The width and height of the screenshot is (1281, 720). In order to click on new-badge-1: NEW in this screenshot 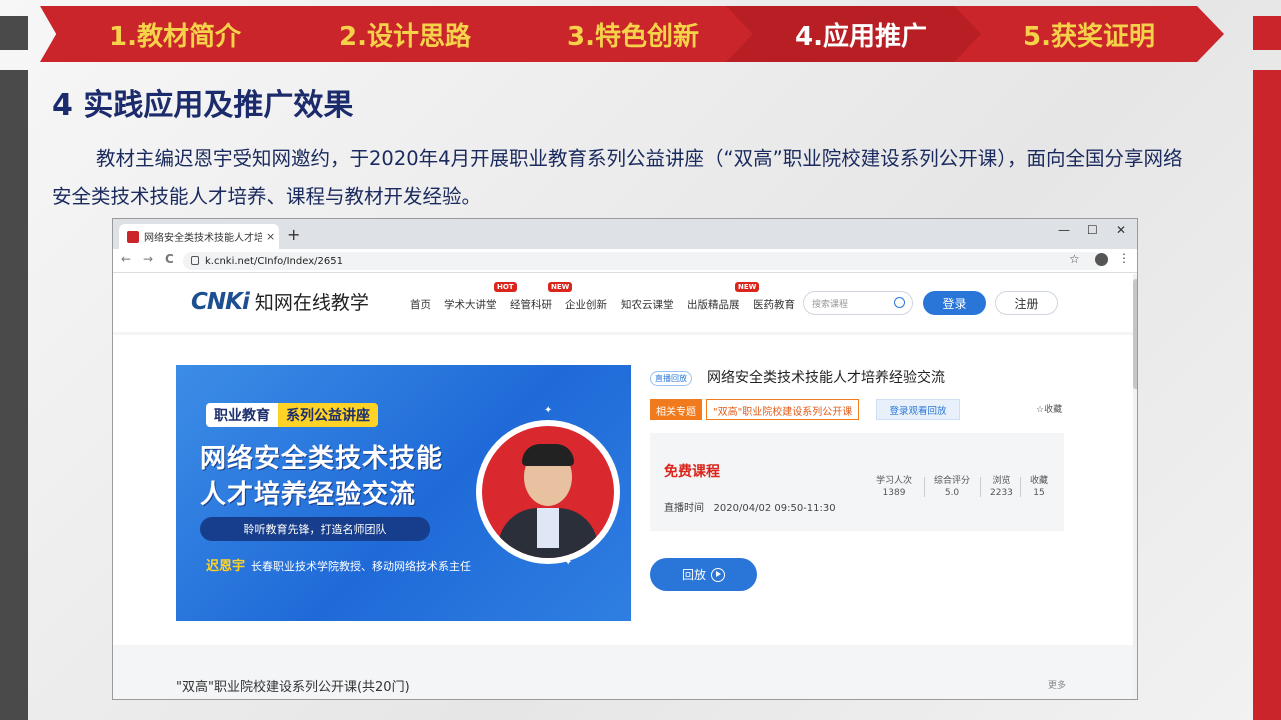, I will do `click(560, 287)`.